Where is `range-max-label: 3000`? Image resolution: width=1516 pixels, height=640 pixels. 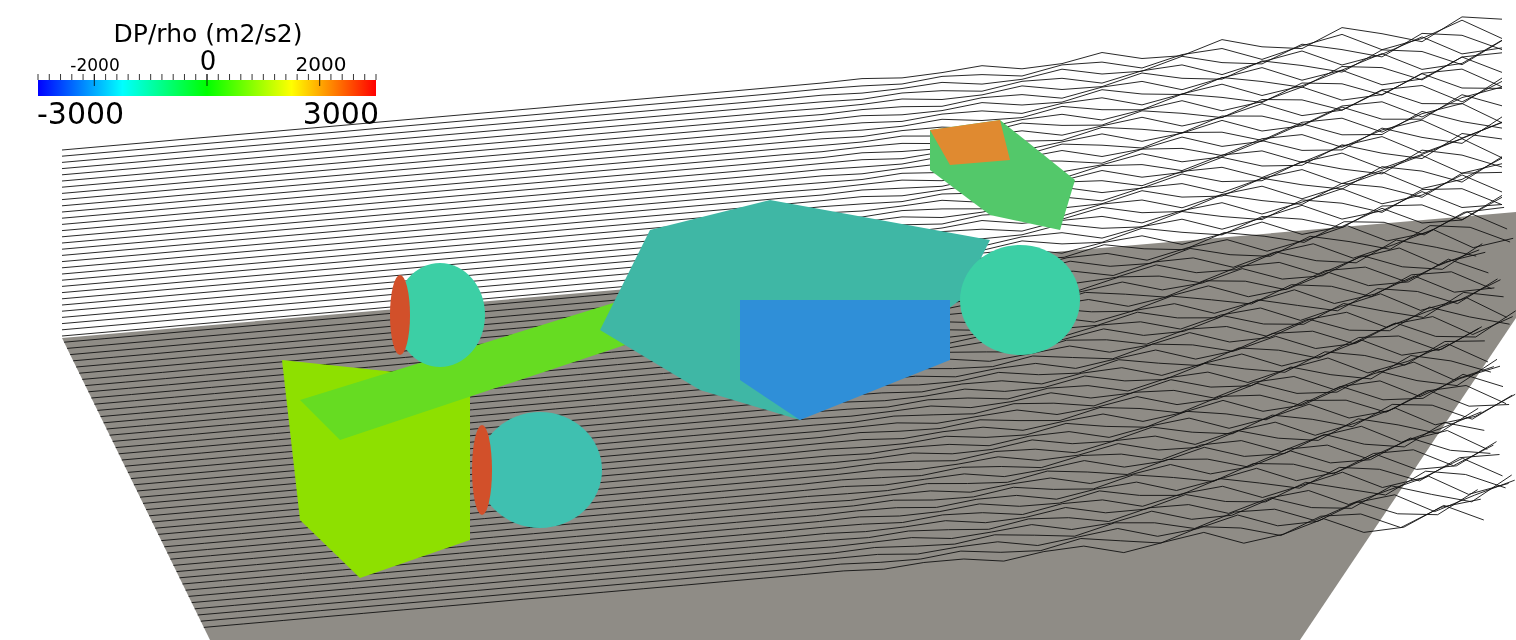
range-max-label: 3000 is located at coordinates (340, 114).